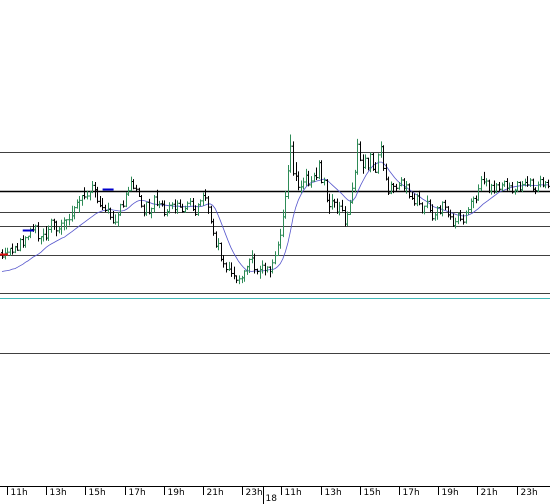  Describe the element at coordinates (272, 499) in the screenshot. I see `date-marker-label: 18` at that location.